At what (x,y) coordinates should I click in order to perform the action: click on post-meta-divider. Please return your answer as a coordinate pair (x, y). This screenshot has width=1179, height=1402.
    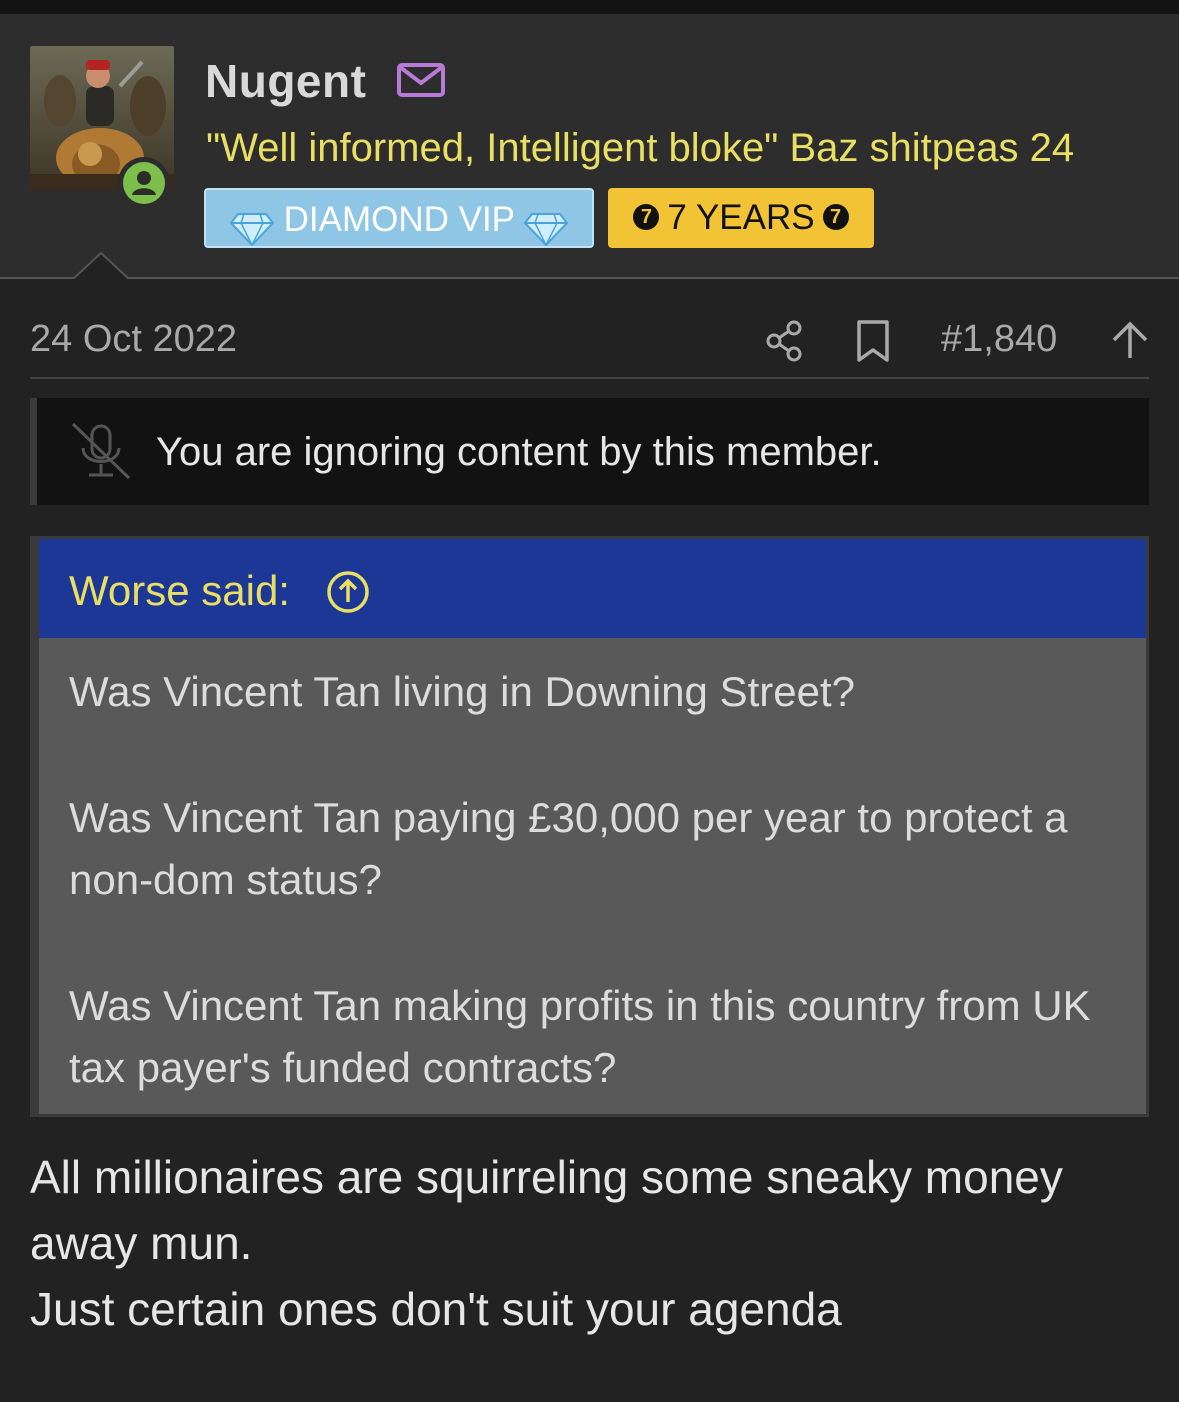
    Looking at the image, I should click on (589, 378).